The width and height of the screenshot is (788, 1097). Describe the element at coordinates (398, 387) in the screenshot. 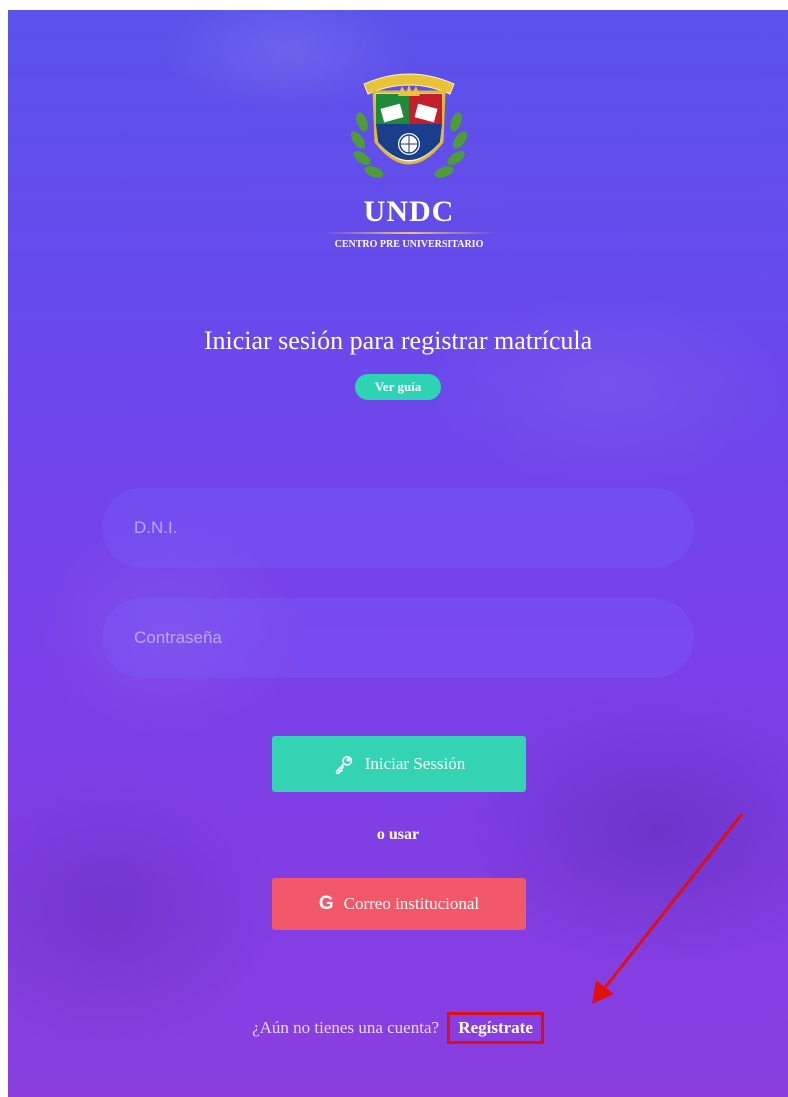

I see `guide-button: Ver guía` at that location.